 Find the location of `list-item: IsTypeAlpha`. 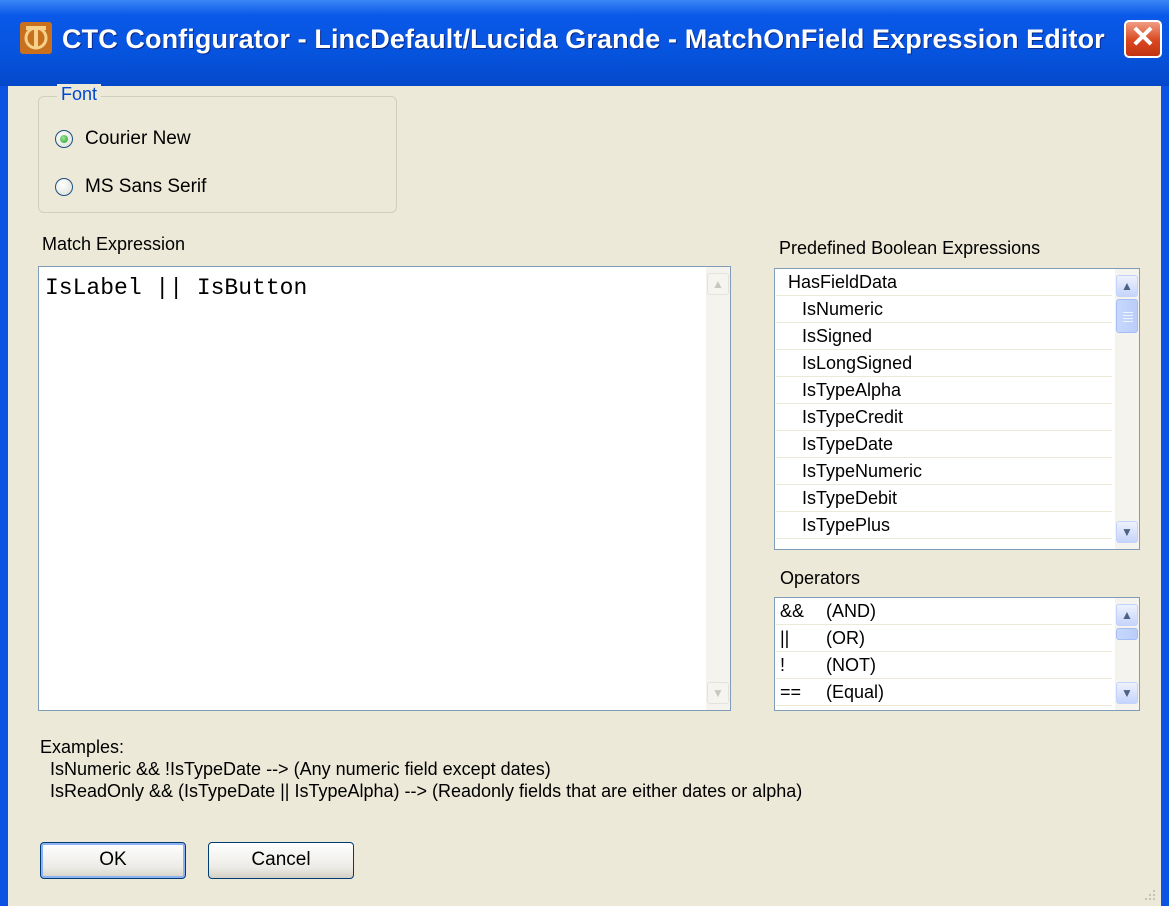

list-item: IsTypeAlpha is located at coordinates (944, 390).